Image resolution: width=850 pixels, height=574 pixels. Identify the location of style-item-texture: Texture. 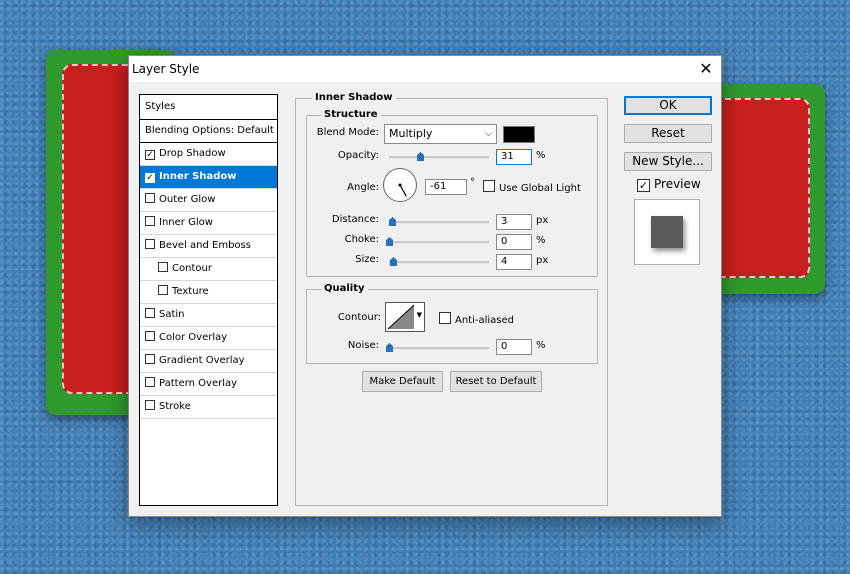
(208, 292).